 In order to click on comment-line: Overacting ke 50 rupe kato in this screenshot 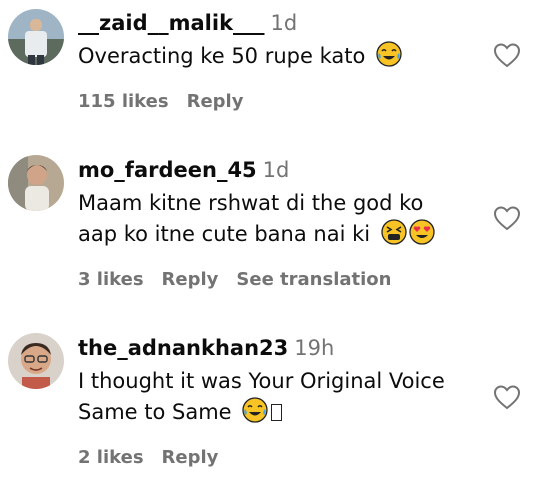, I will do `click(225, 56)`.